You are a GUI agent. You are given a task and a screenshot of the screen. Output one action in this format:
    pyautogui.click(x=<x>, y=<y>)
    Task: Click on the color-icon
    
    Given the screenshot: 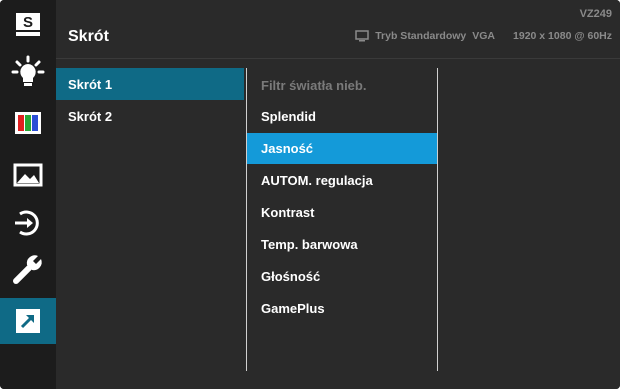 What is the action you would take?
    pyautogui.click(x=28, y=123)
    